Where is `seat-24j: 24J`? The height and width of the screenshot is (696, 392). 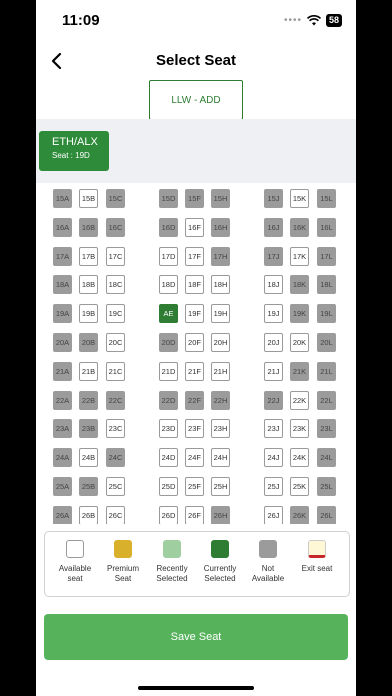 seat-24j: 24J is located at coordinates (273, 458).